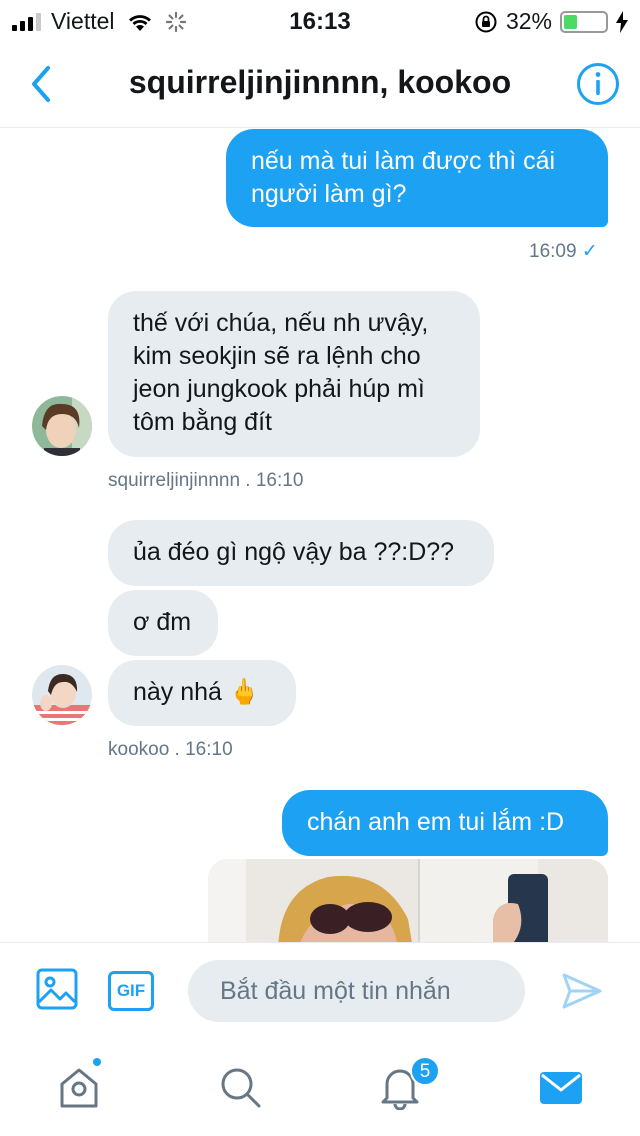 The height and width of the screenshot is (1136, 640). What do you see at coordinates (320, 1087) in the screenshot?
I see `tab-bar` at bounding box center [320, 1087].